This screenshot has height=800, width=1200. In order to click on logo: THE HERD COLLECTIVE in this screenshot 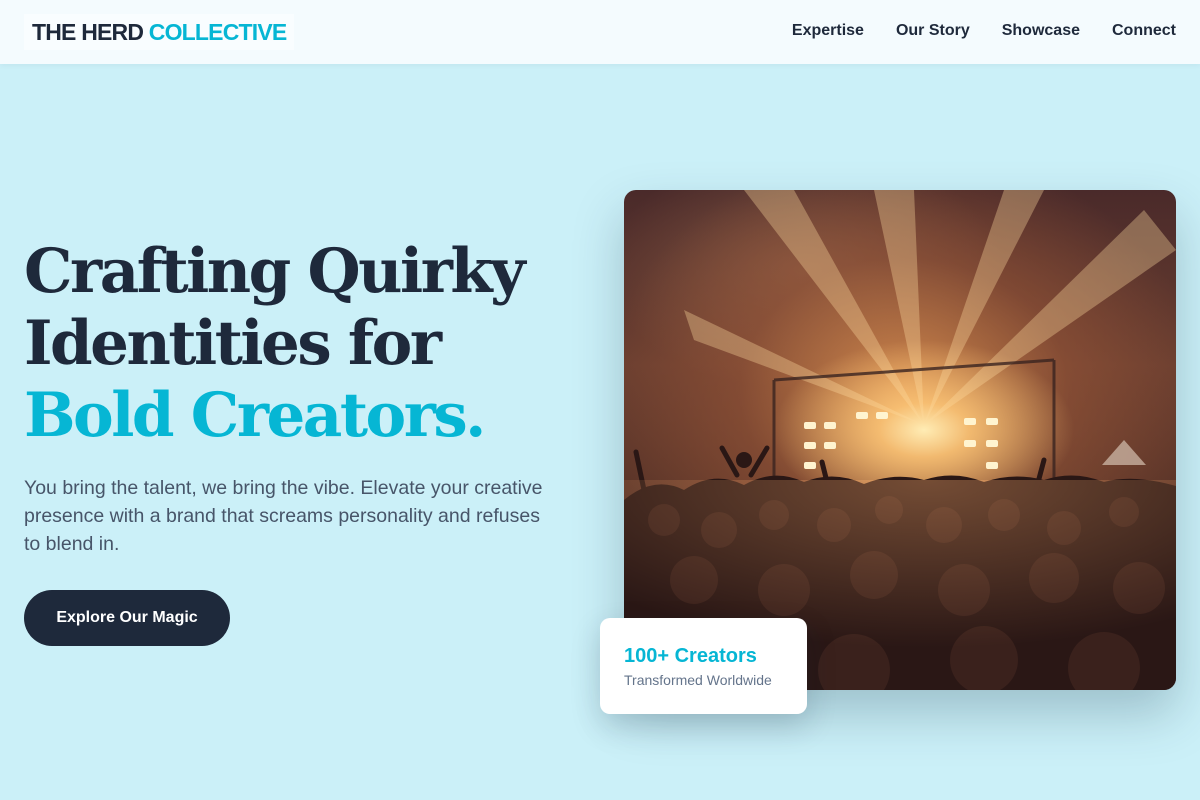, I will do `click(159, 32)`.